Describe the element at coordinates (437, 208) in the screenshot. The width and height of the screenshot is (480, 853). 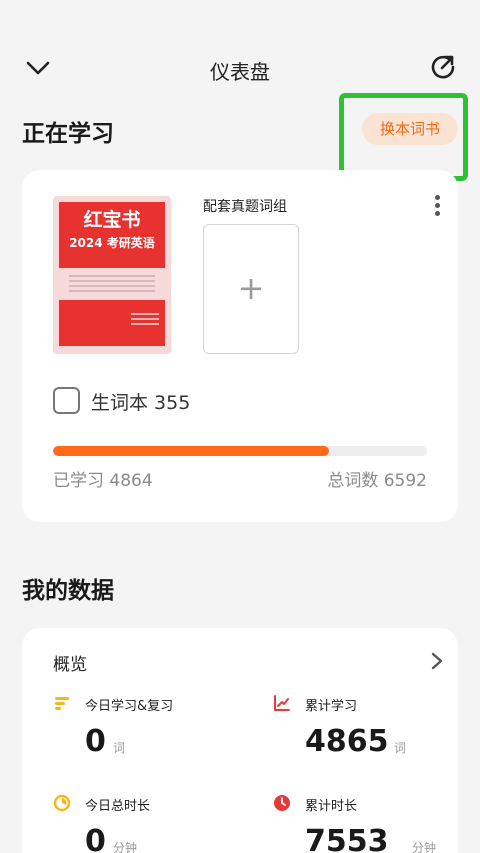
I see `more-icon` at that location.